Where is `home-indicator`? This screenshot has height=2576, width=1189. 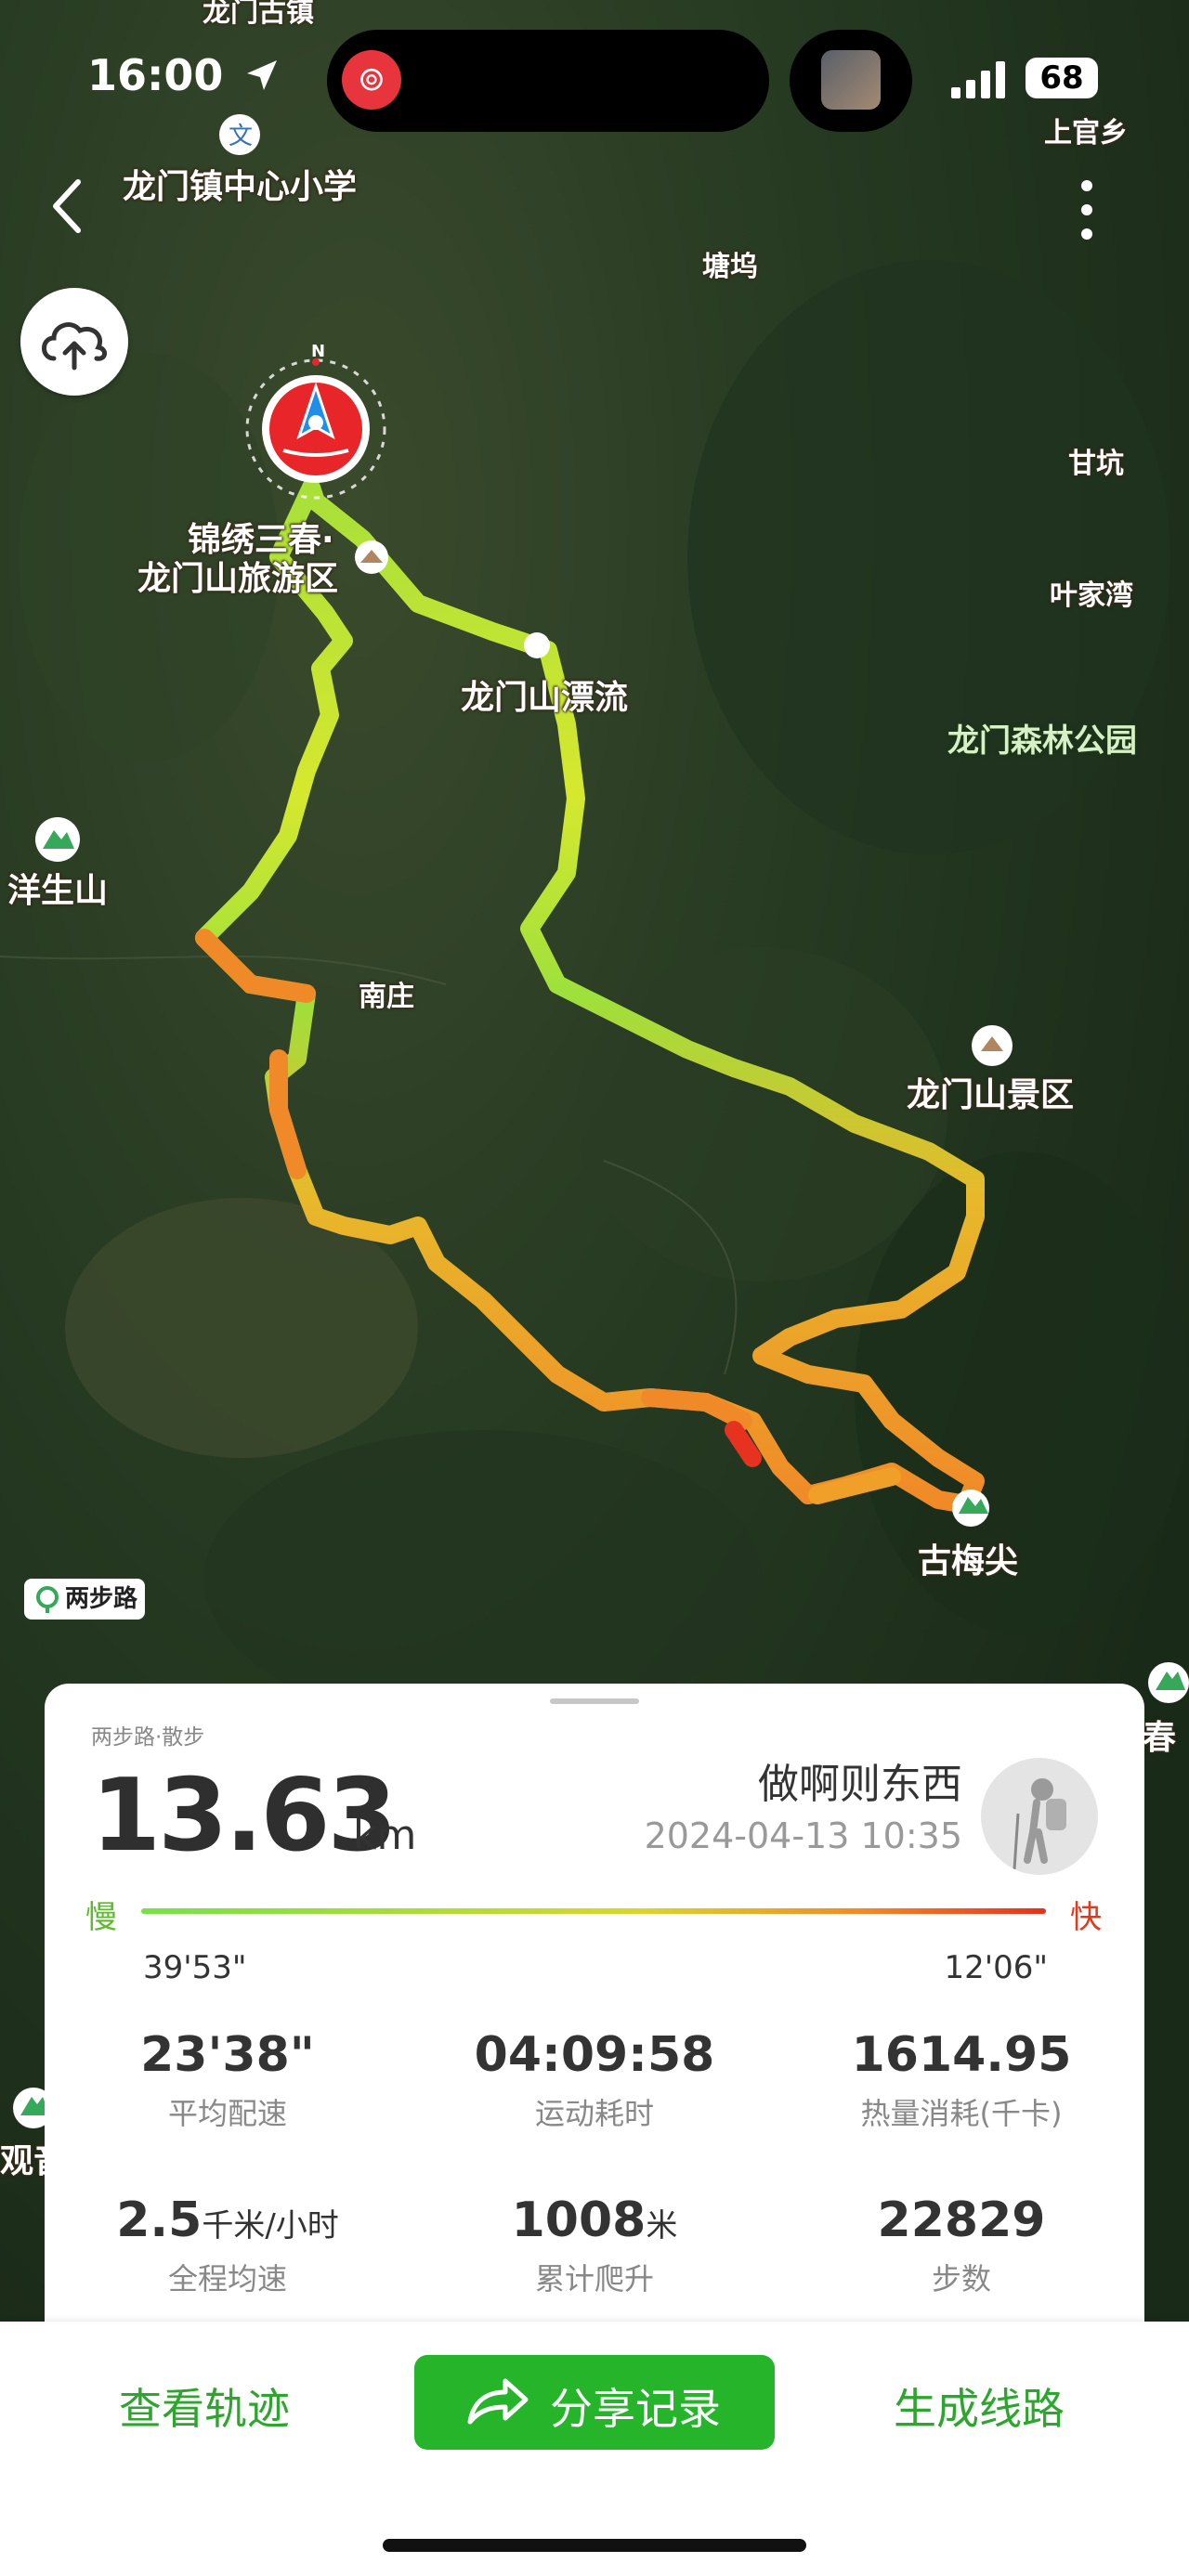
home-indicator is located at coordinates (594, 2545).